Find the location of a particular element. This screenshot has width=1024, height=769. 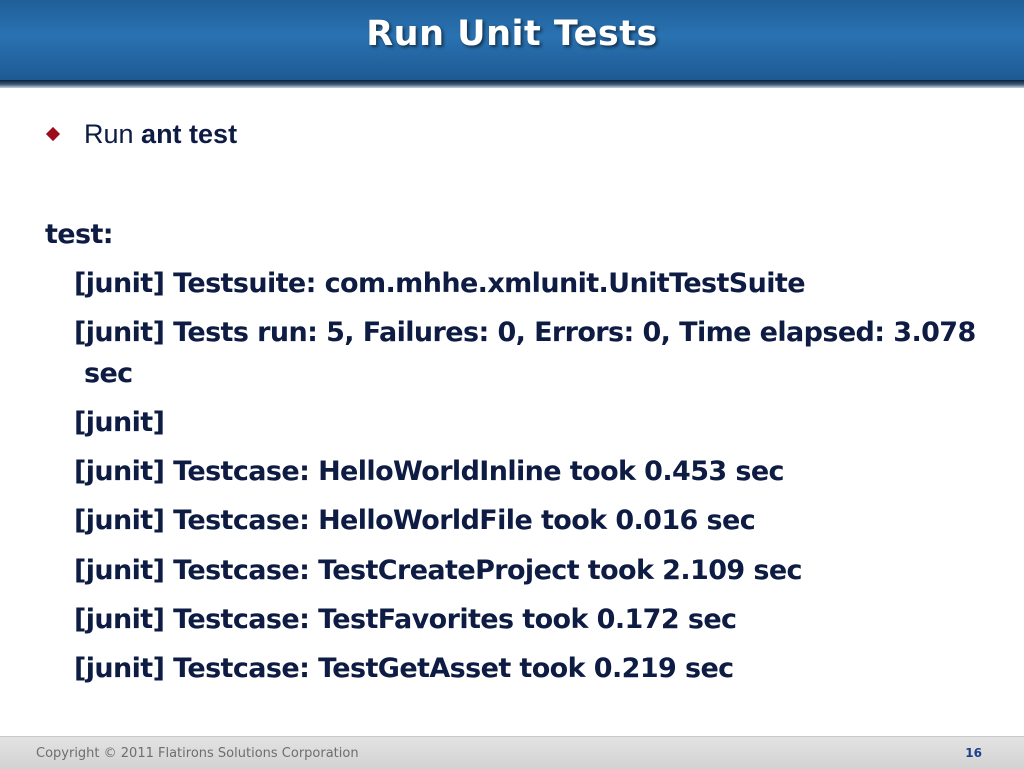

bullet-diamond-icon is located at coordinates (53, 134).